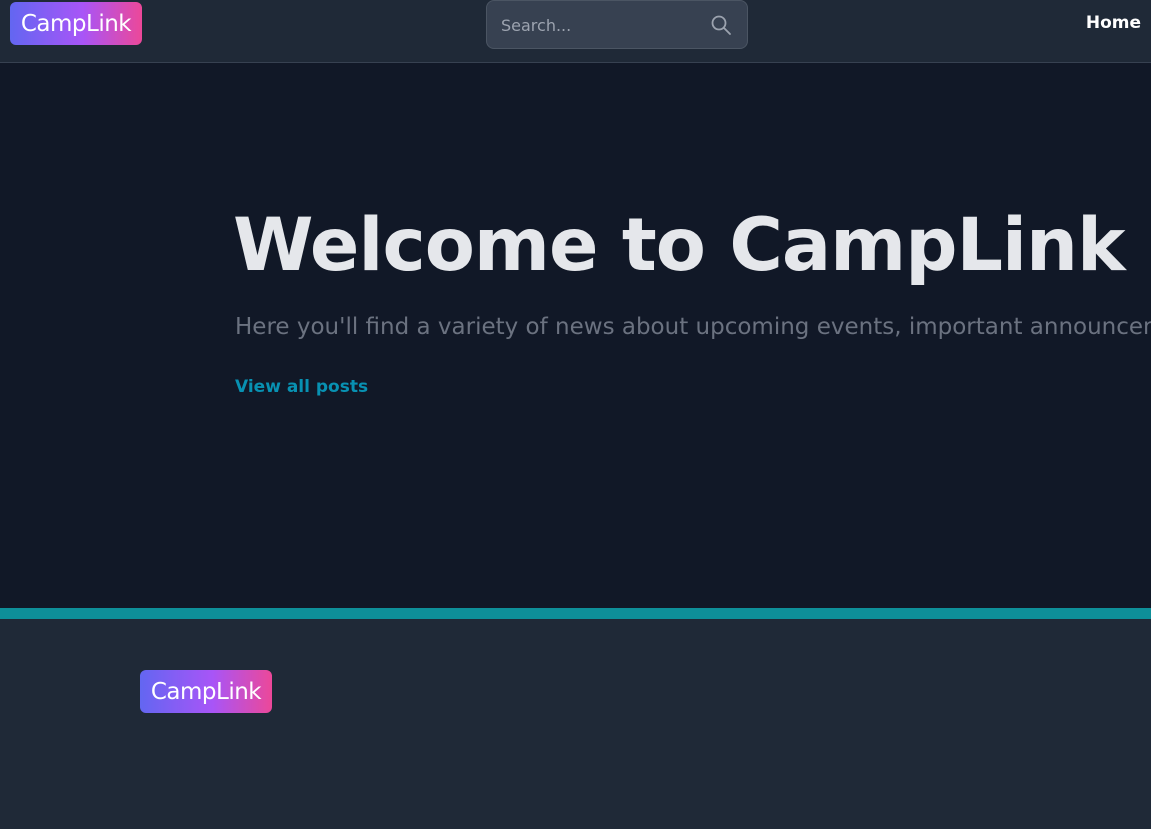 This screenshot has width=1151, height=829. Describe the element at coordinates (679, 245) in the screenshot. I see `hero-title: Welcome to CampLink` at that location.